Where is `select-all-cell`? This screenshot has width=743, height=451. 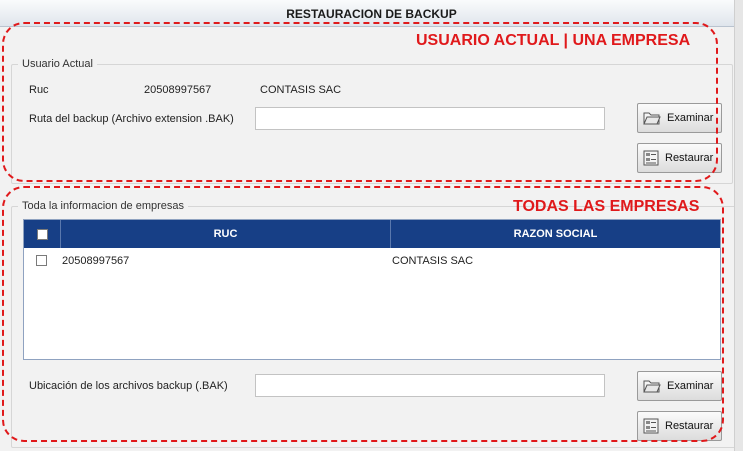 select-all-cell is located at coordinates (42, 234).